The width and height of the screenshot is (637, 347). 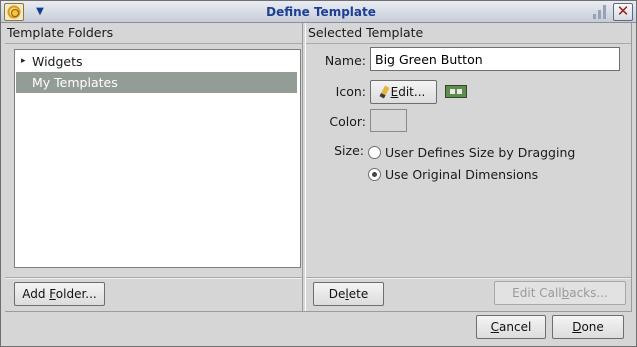 I want to click on close-button: ✕, so click(x=623, y=12).